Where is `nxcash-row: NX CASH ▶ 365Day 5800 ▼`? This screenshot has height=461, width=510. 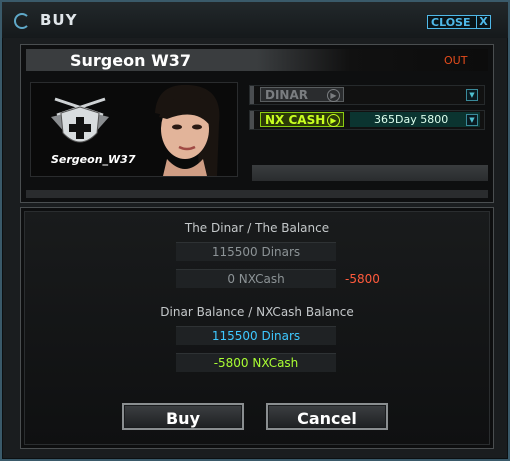
nxcash-row: NX CASH ▶ 365Day 5800 ▼ is located at coordinates (367, 120).